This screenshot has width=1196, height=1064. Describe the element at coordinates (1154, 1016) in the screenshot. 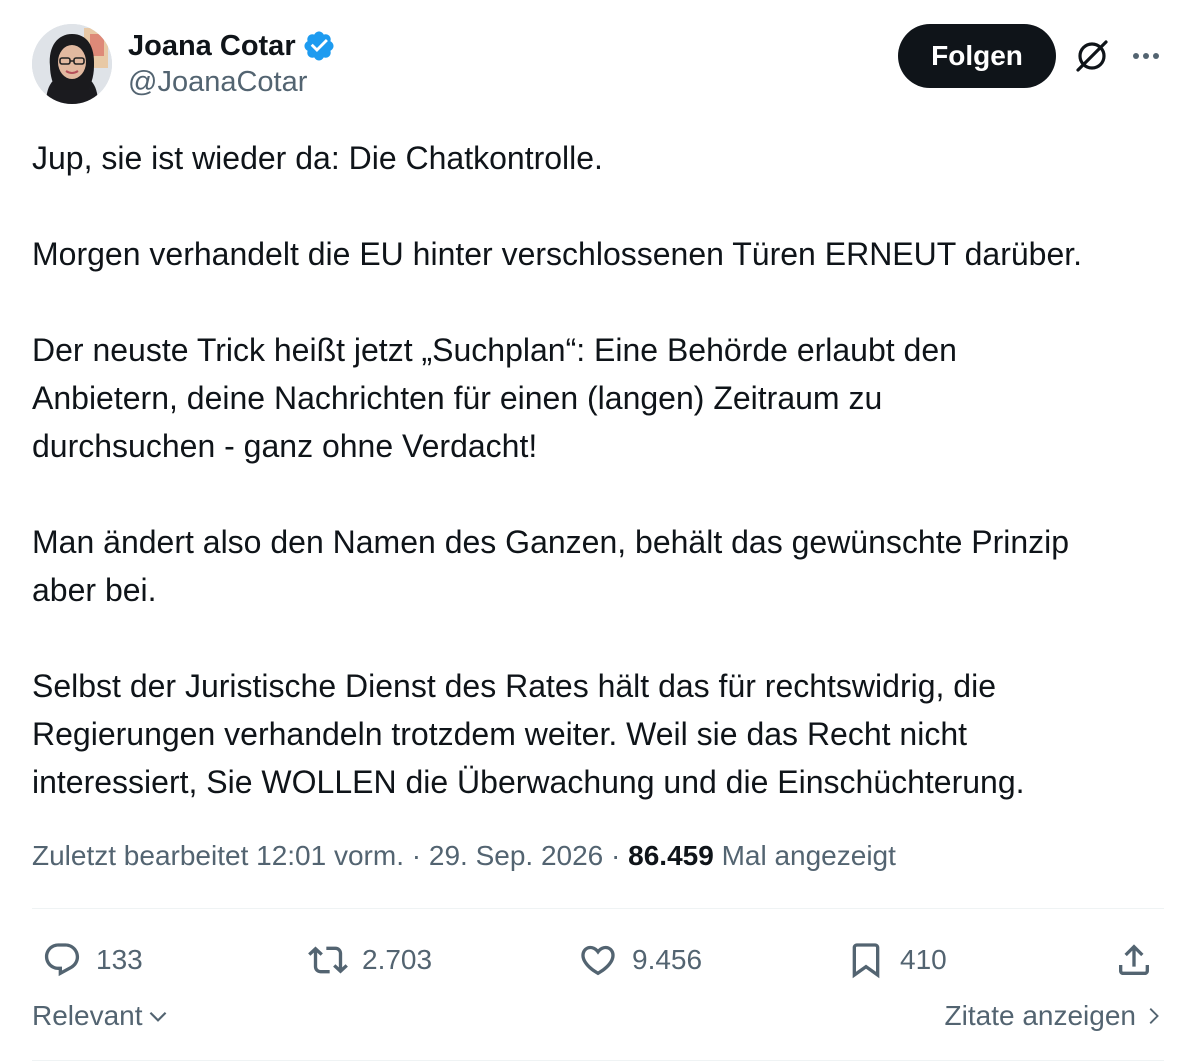

I see `chevron-right-icon` at that location.